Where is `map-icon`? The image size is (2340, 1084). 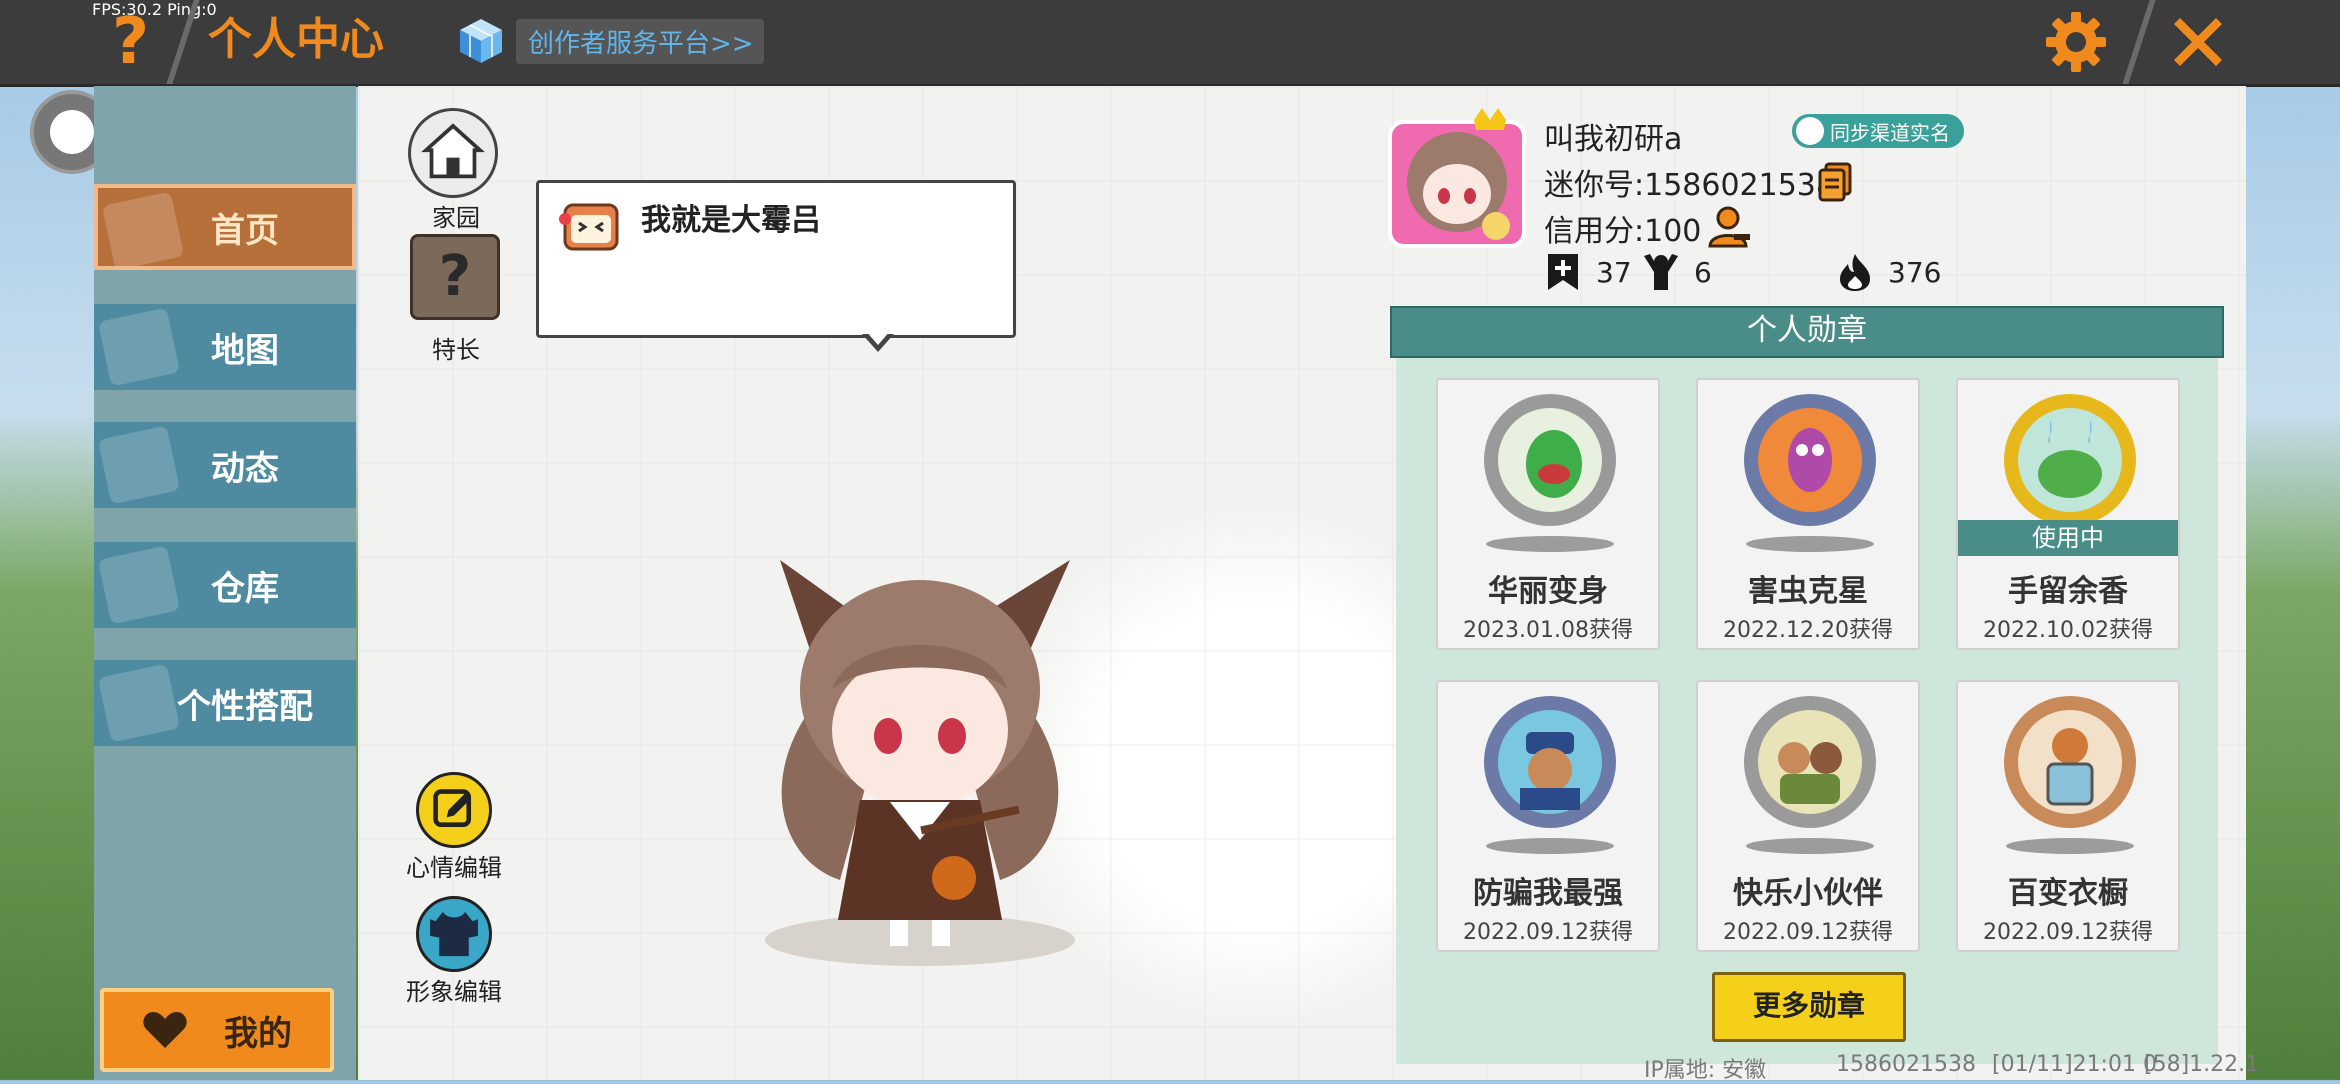
map-icon is located at coordinates (139, 347).